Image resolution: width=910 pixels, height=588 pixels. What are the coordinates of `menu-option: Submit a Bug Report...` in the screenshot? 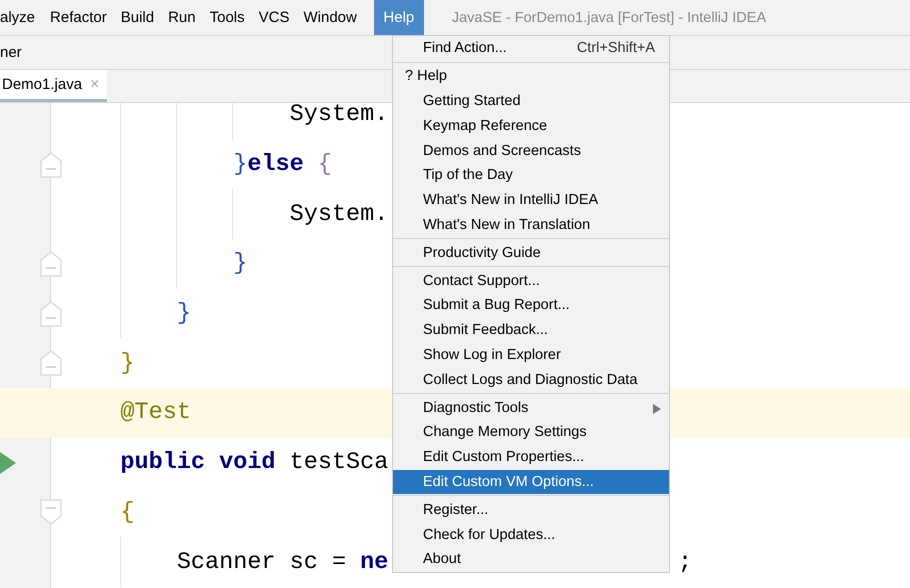 It's located at (531, 305).